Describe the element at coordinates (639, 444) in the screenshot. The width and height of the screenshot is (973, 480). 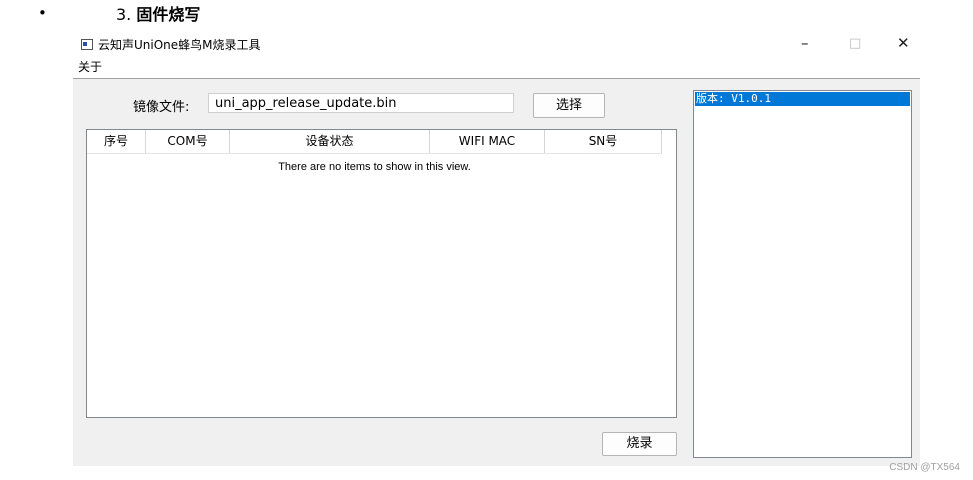
I see `burn-button: 烧录` at that location.